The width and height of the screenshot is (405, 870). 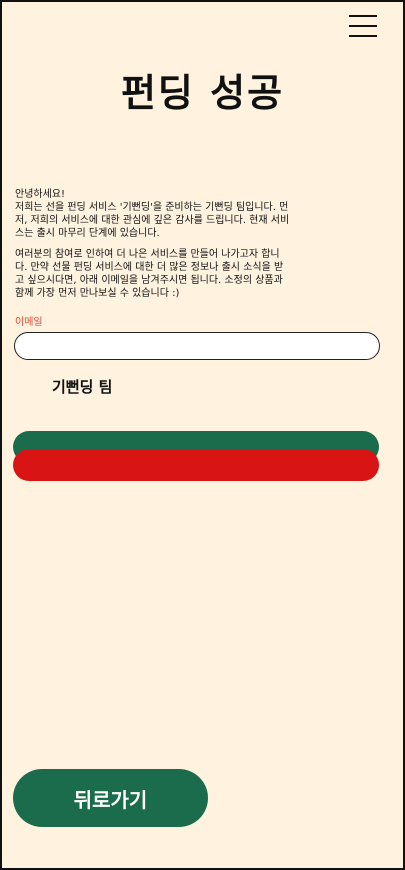 What do you see at coordinates (202, 93) in the screenshot?
I see `page-title: 펀딩 성공` at bounding box center [202, 93].